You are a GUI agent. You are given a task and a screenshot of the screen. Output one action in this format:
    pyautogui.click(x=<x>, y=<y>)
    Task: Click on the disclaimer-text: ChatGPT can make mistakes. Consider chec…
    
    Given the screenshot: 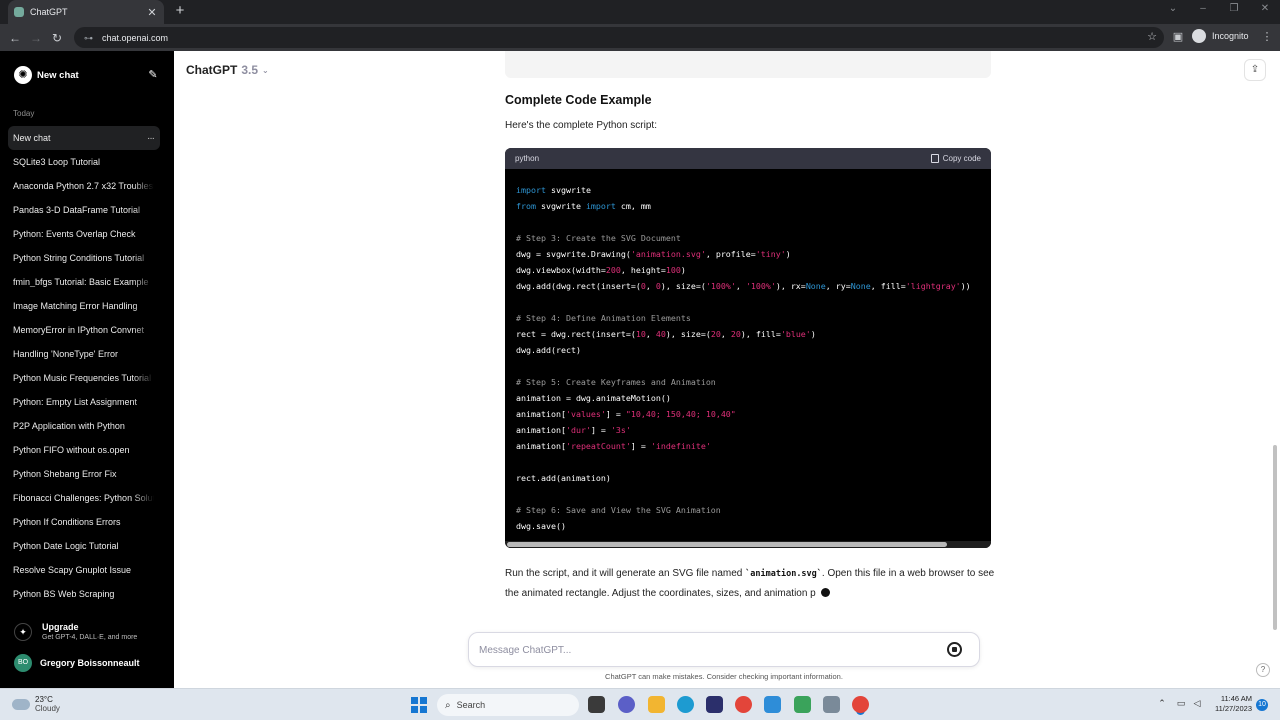 What is the action you would take?
    pyautogui.click(x=724, y=676)
    